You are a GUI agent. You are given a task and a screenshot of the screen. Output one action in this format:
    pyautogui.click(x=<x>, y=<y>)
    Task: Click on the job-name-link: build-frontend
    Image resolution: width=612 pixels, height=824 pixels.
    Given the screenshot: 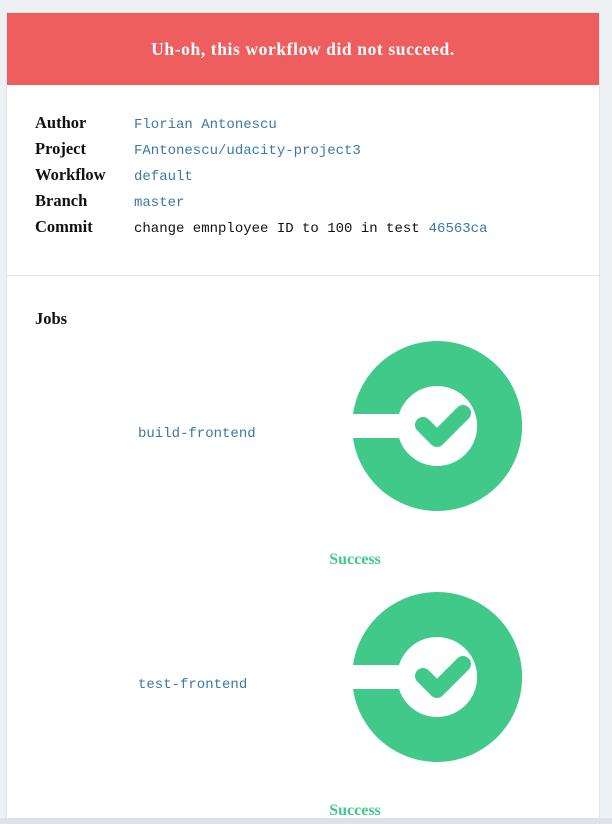 What is the action you would take?
    pyautogui.click(x=197, y=434)
    